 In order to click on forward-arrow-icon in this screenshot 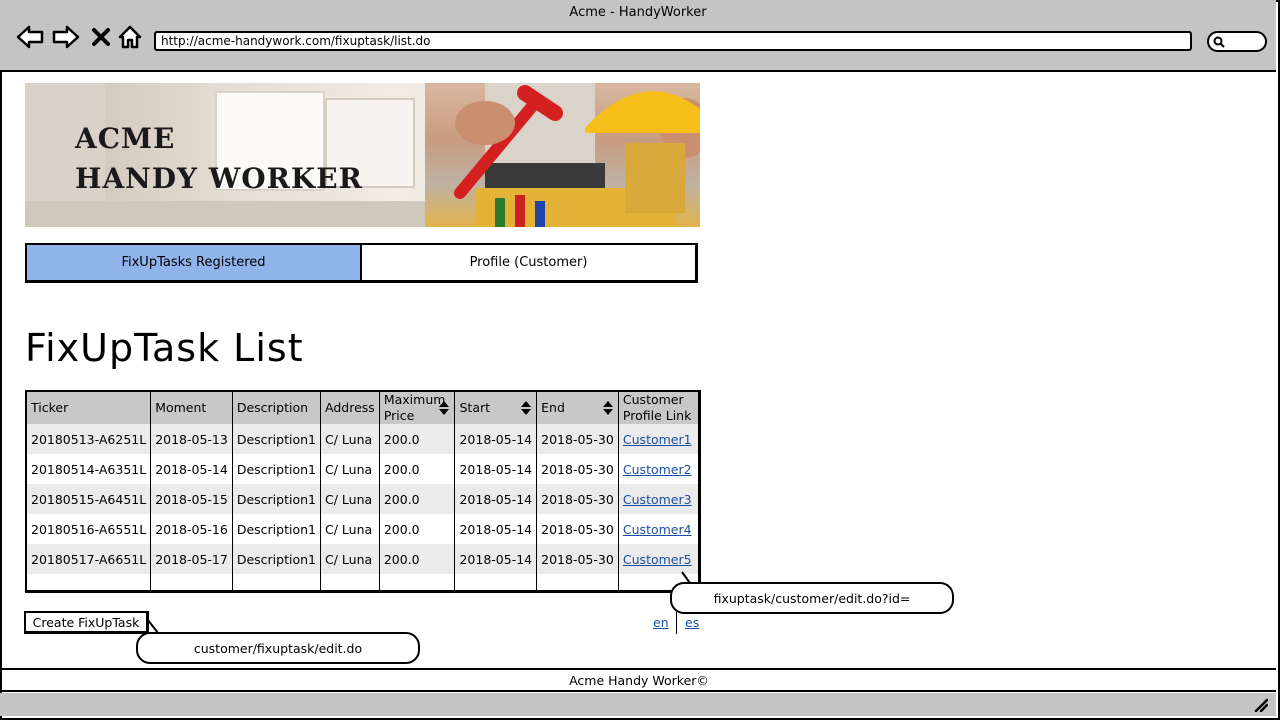, I will do `click(66, 37)`.